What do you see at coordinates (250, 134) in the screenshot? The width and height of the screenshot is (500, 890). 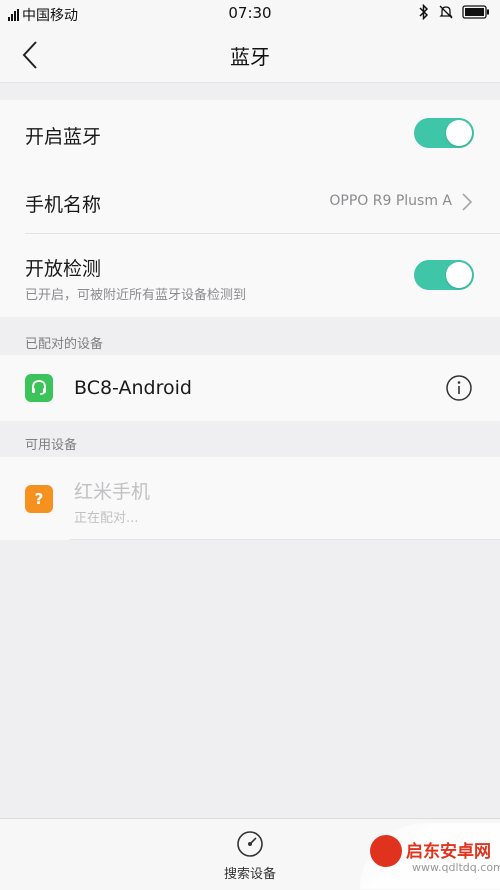 I see `bluetooth-toggle-row: 开启蓝牙` at bounding box center [250, 134].